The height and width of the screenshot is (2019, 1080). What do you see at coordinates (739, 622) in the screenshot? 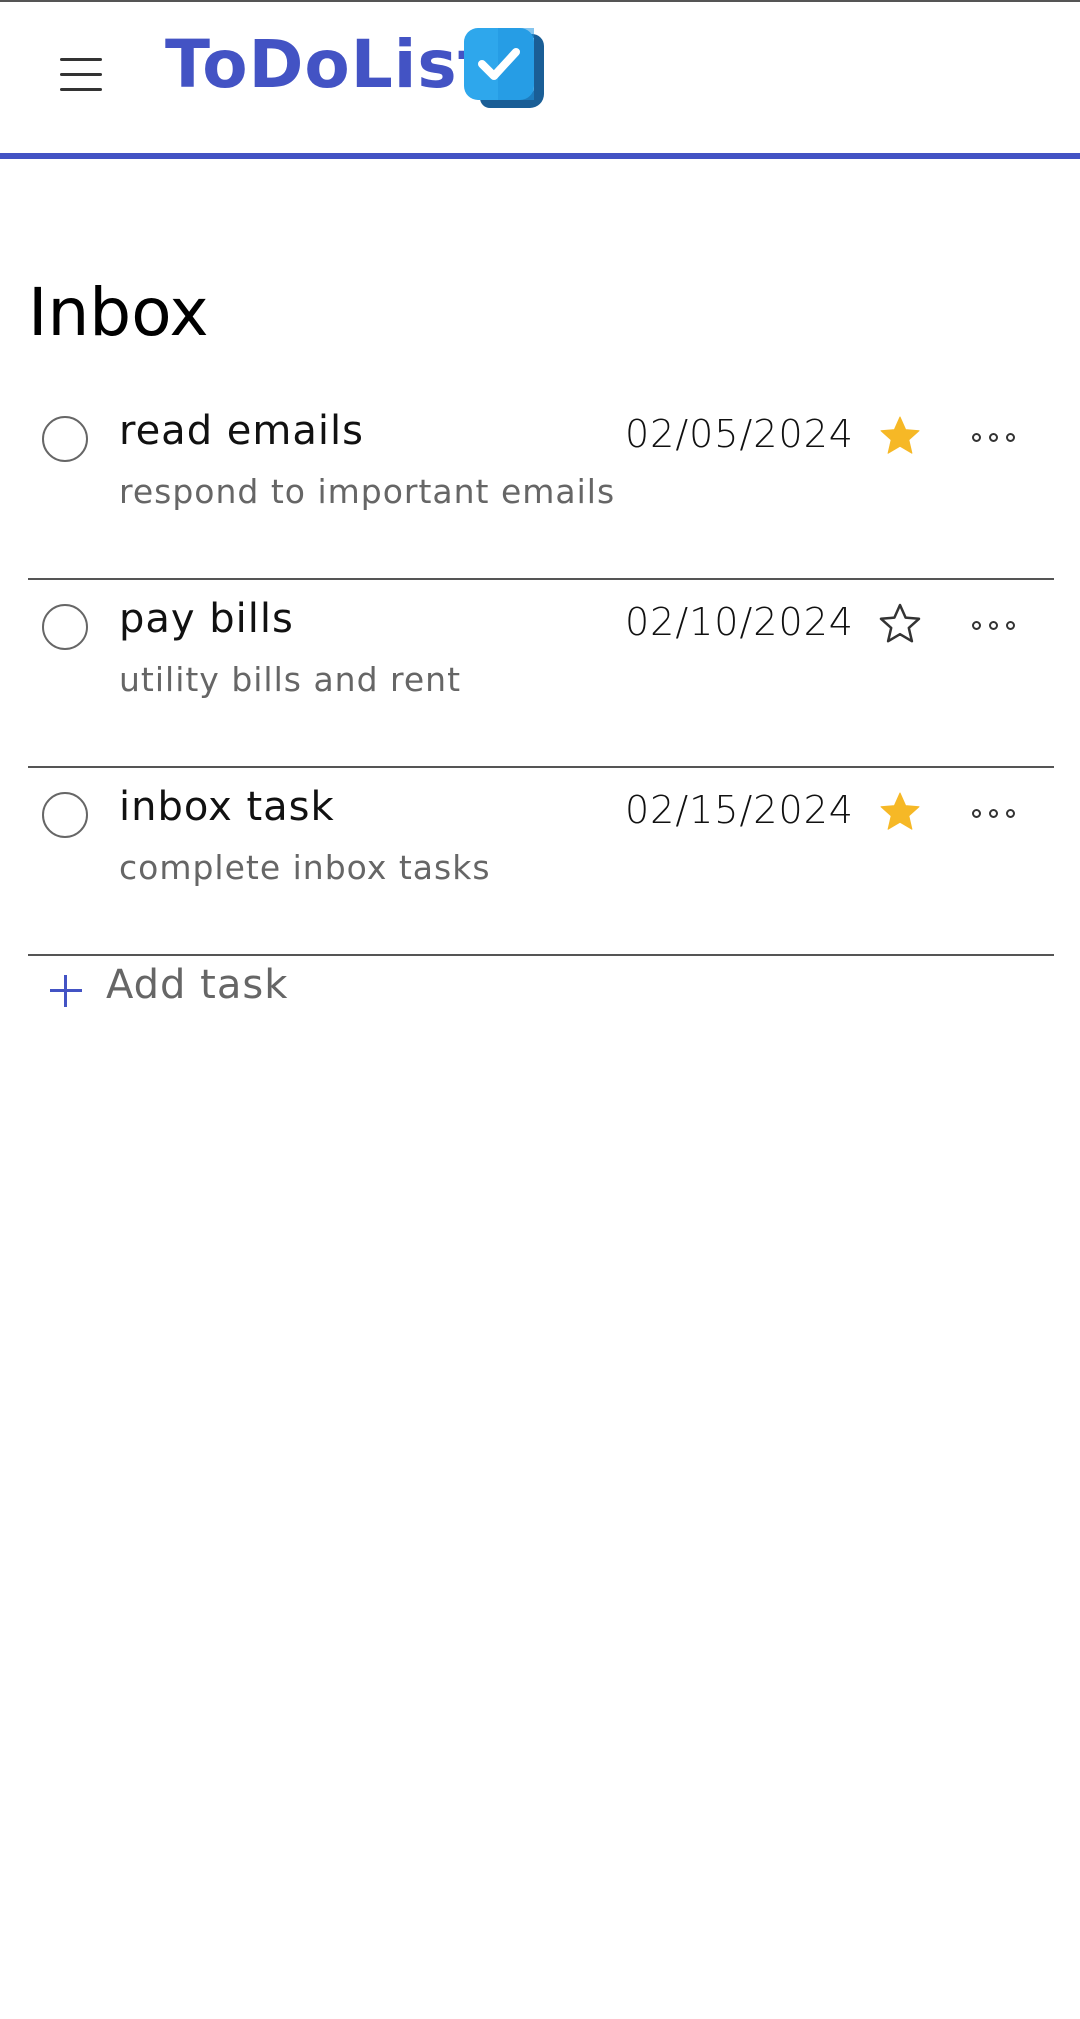
I see `task-due-date: 02/10/2024` at bounding box center [739, 622].